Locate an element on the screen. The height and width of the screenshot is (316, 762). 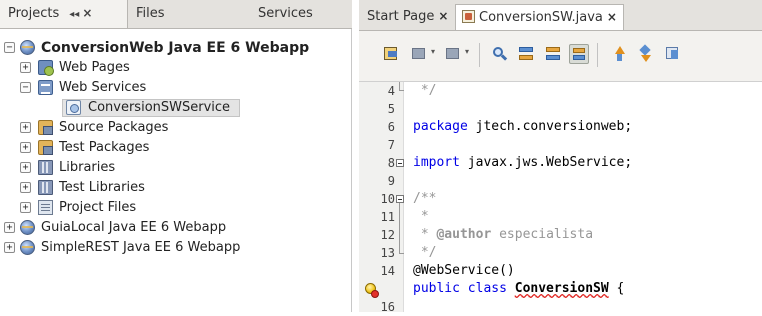
fold-end-marker is located at coordinates (401, 253).